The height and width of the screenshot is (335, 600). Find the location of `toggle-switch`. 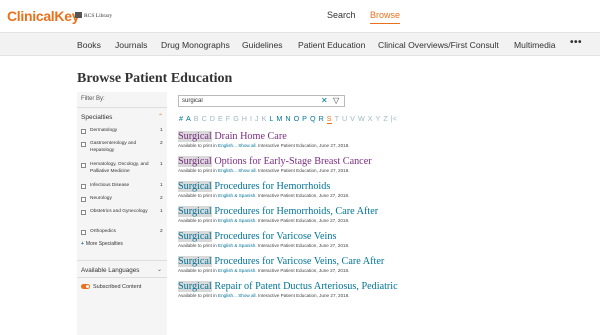

toggle-switch is located at coordinates (85, 286).